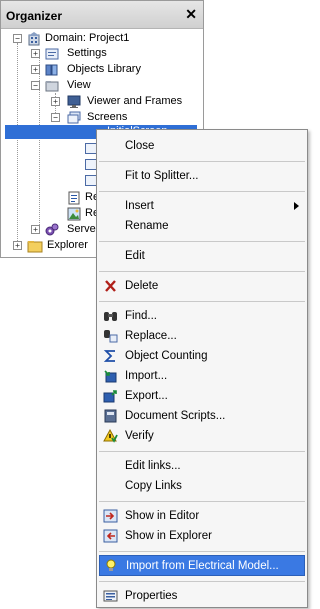  Describe the element at coordinates (110, 396) in the screenshot. I see `export-icon` at that location.